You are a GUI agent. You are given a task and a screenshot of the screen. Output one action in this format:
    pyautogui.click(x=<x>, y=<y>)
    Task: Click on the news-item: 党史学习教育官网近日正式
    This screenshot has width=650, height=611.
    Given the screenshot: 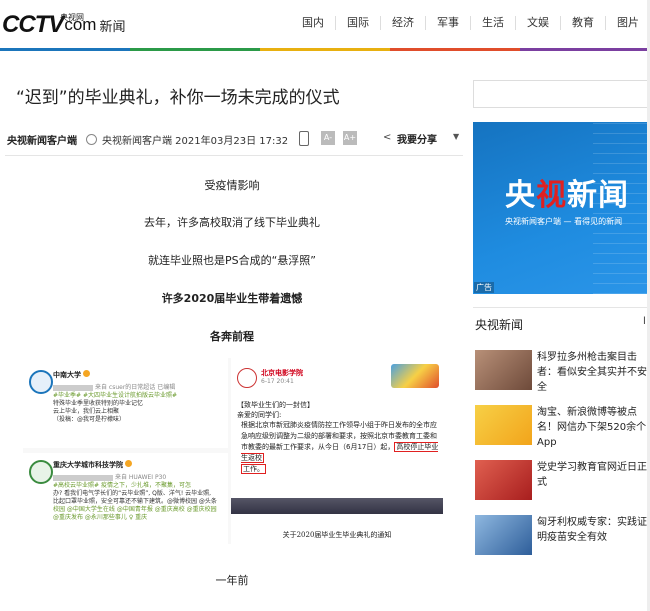 What is the action you would take?
    pyautogui.click(x=562, y=482)
    